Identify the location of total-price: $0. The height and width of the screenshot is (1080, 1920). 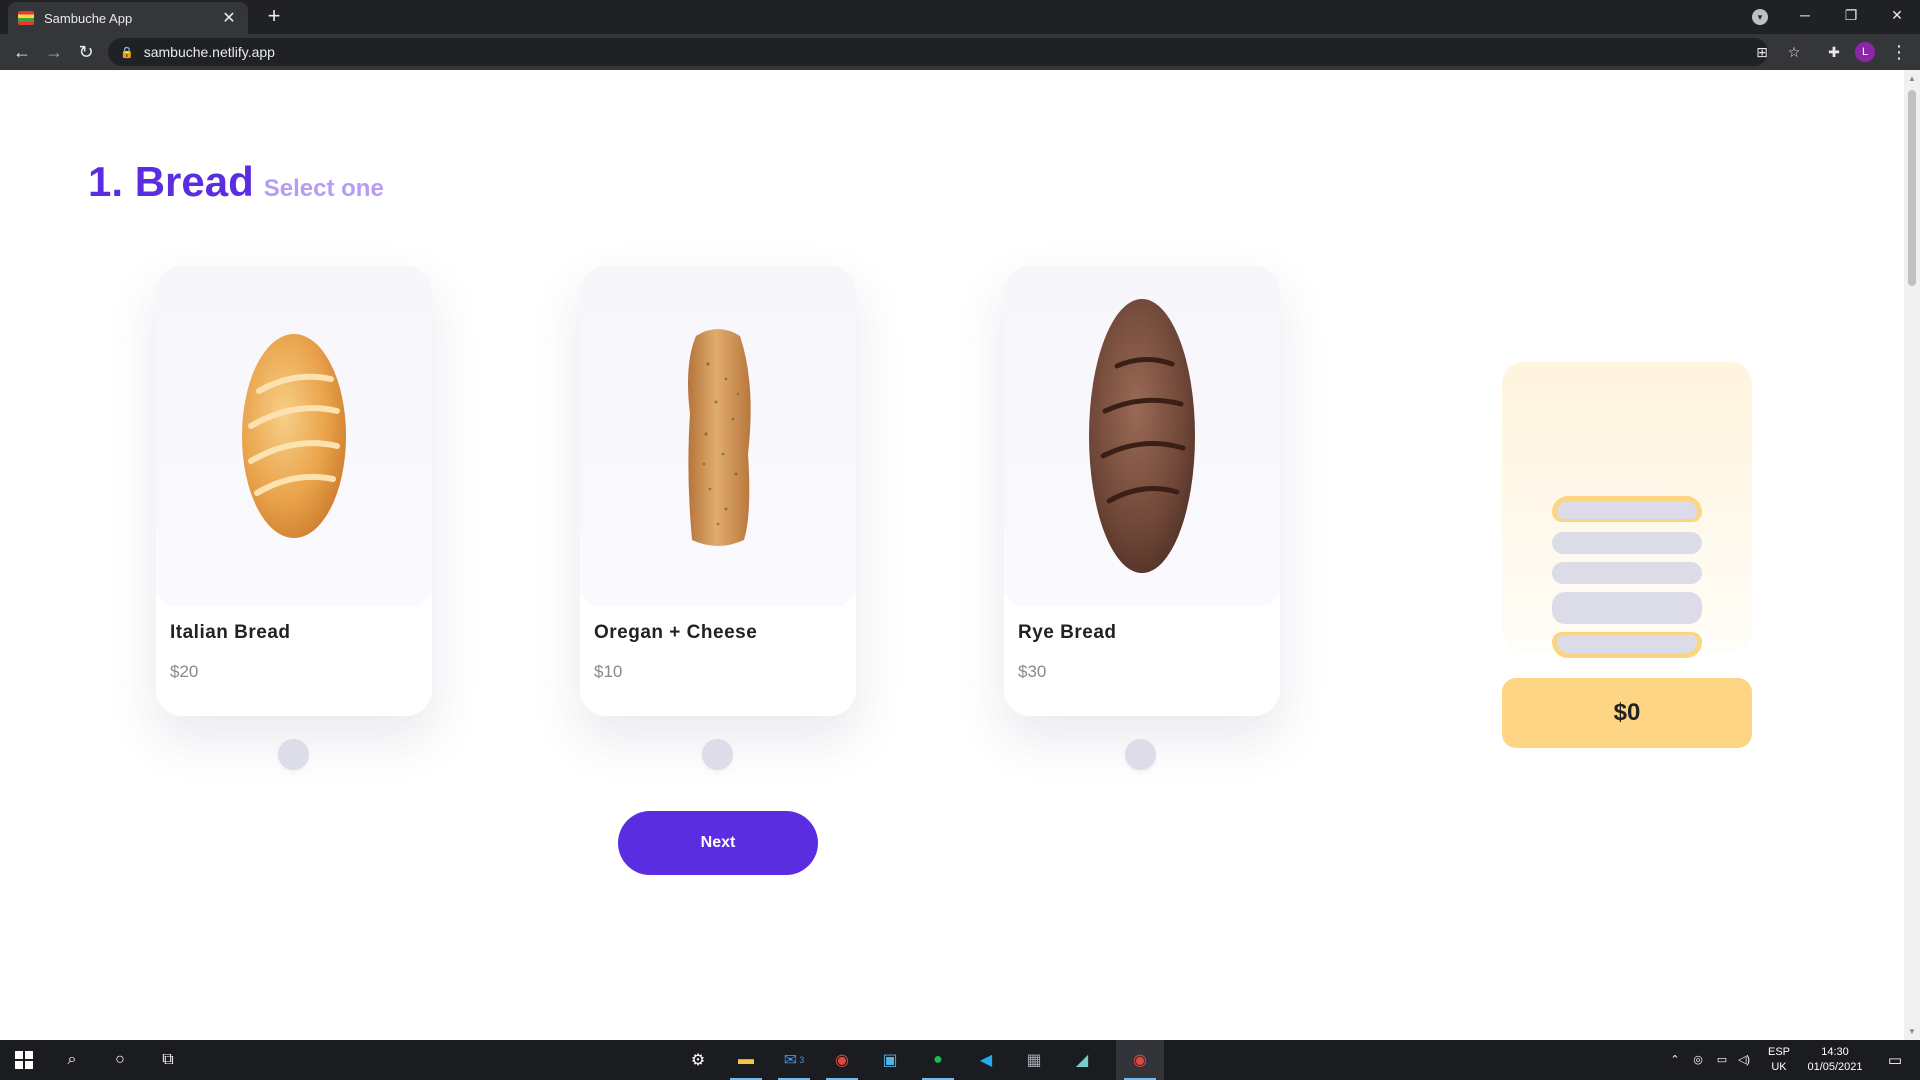
(1627, 713).